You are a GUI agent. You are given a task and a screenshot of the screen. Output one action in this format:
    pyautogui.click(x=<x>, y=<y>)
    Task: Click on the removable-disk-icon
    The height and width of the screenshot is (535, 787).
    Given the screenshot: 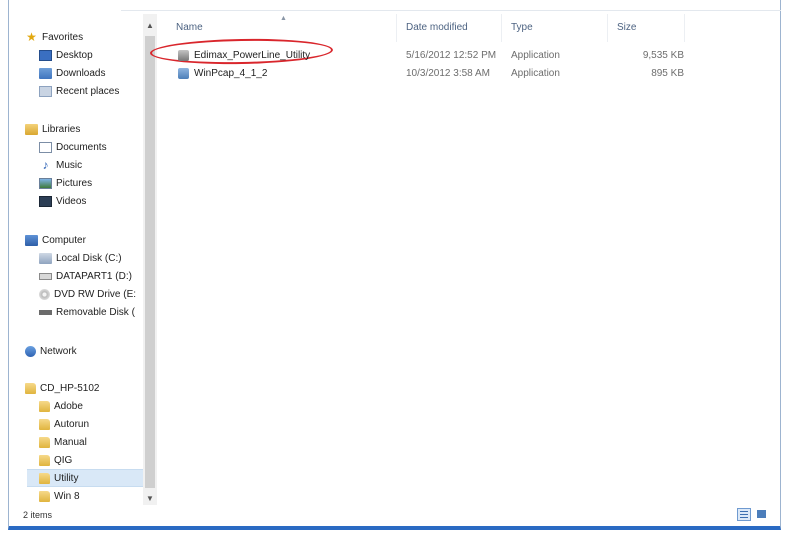 What is the action you would take?
    pyautogui.click(x=45, y=312)
    